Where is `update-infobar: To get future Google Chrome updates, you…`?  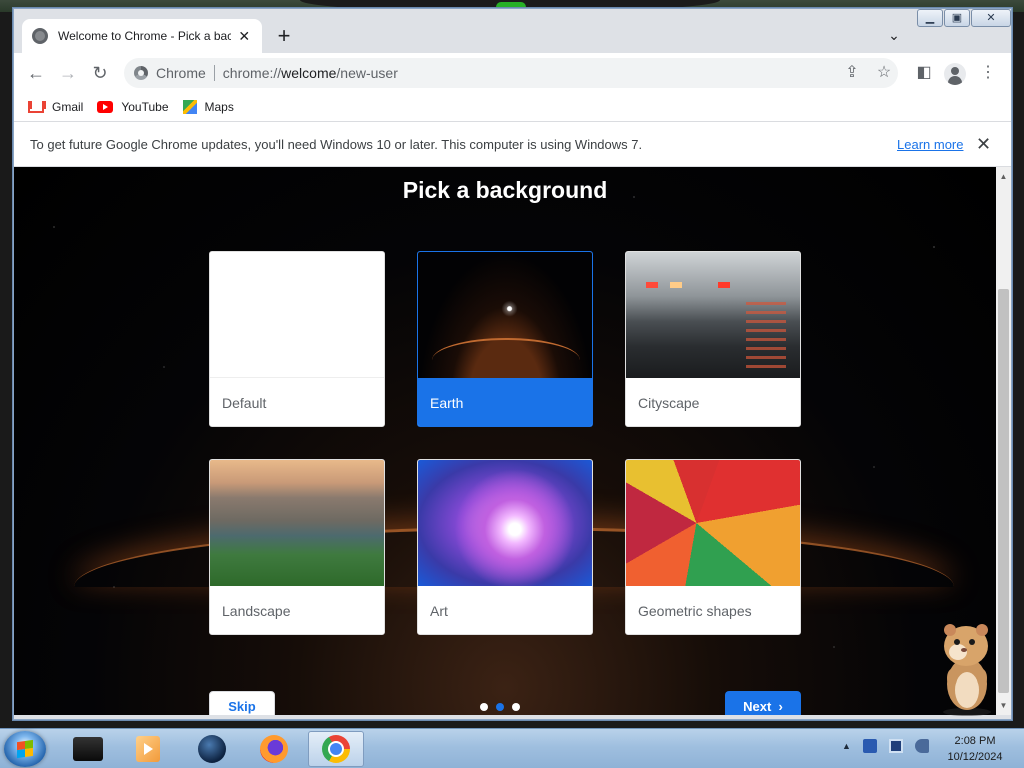 update-infobar: To get future Google Chrome updates, you… is located at coordinates (512, 144).